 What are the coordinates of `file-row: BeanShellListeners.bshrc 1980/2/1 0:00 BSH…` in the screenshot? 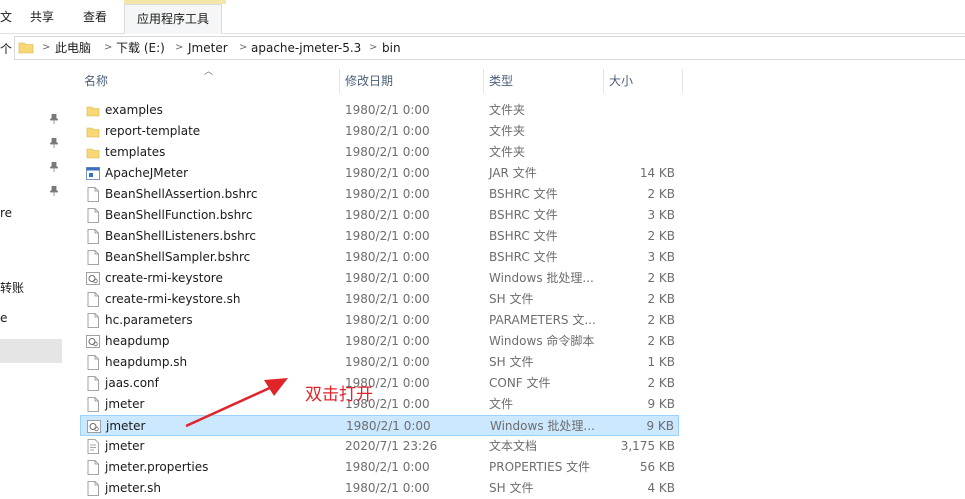 It's located at (379, 236).